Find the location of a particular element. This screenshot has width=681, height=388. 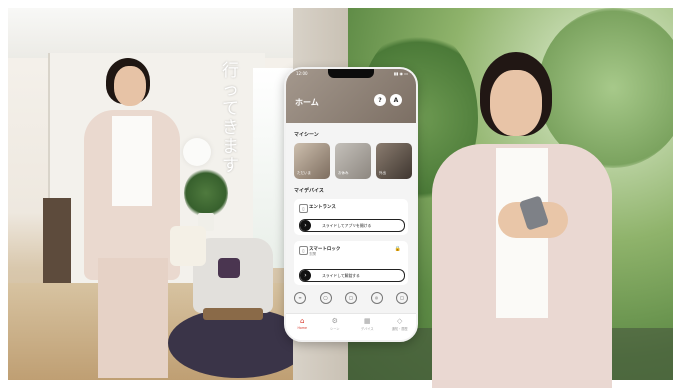

slide-to-open-control: › スライドしてアプリを開ける is located at coordinates (352, 225).